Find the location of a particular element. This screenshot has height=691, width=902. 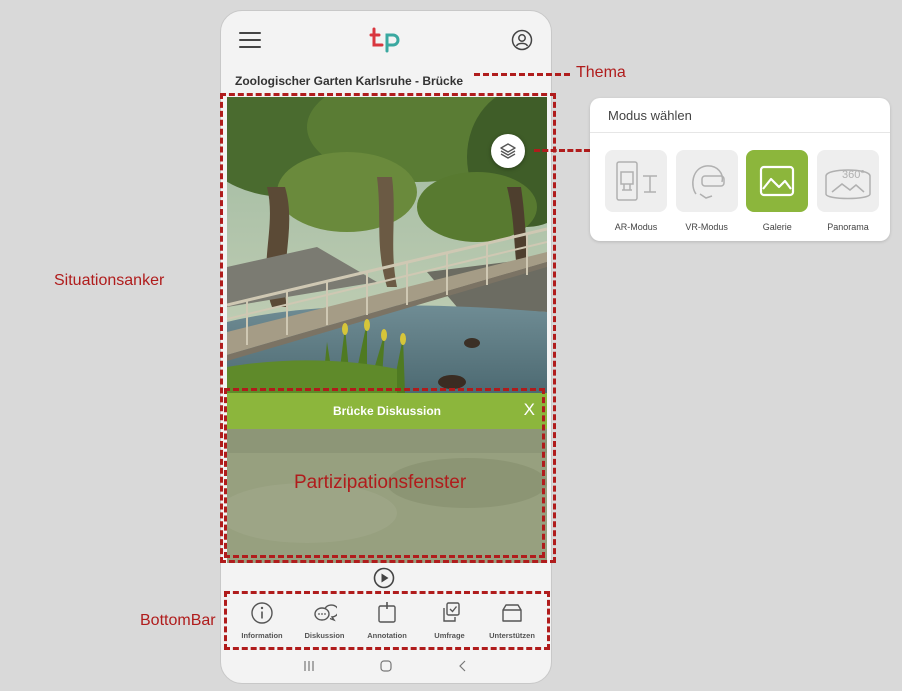

home-icon is located at coordinates (386, 666).